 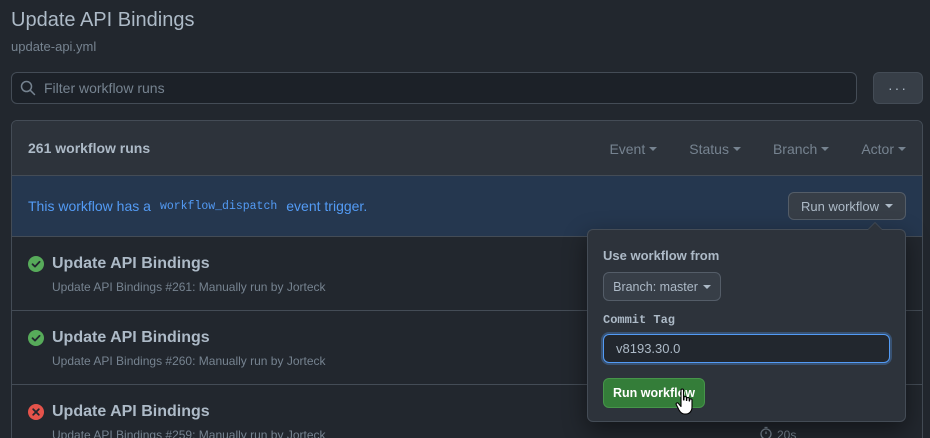 I want to click on hand-pointer-cursor-icon, so click(x=686, y=402).